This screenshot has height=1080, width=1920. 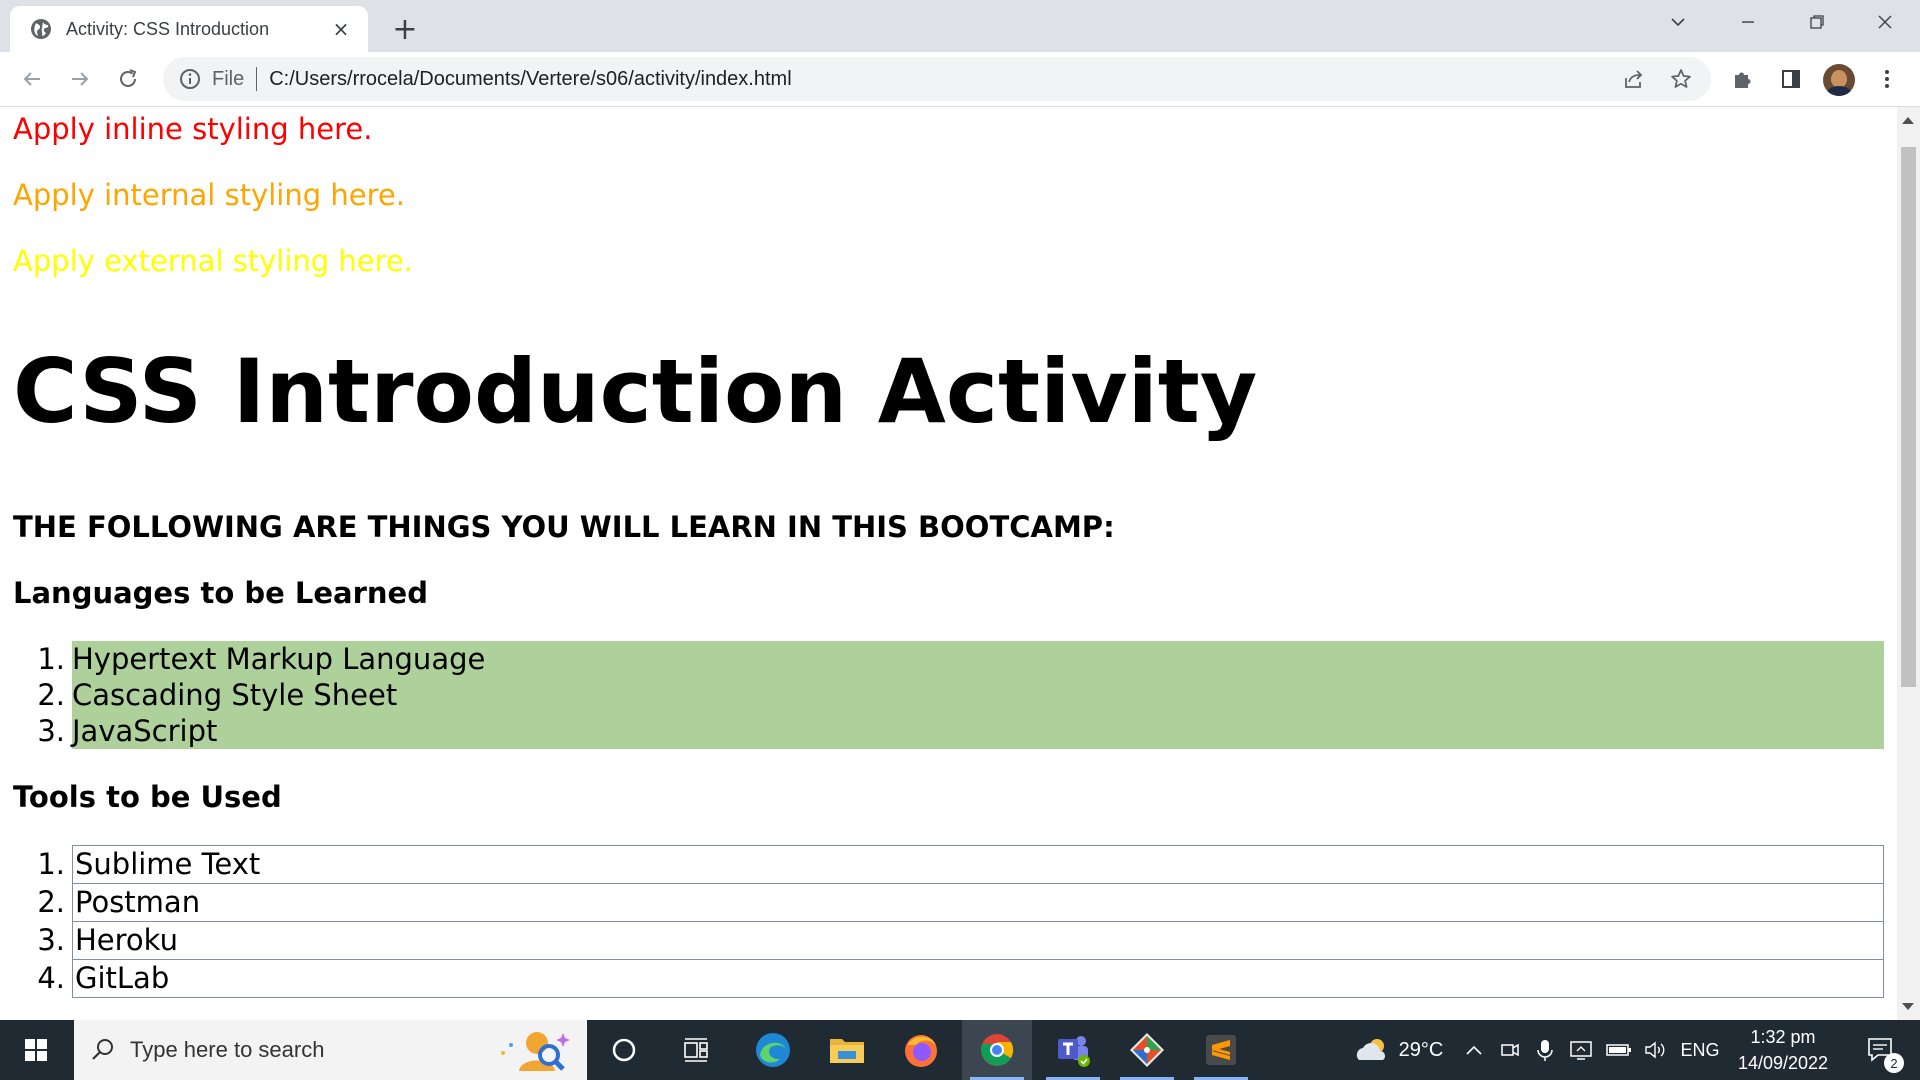 What do you see at coordinates (209, 195) in the screenshot?
I see `internal-styling-text: Apply internal styling here.` at bounding box center [209, 195].